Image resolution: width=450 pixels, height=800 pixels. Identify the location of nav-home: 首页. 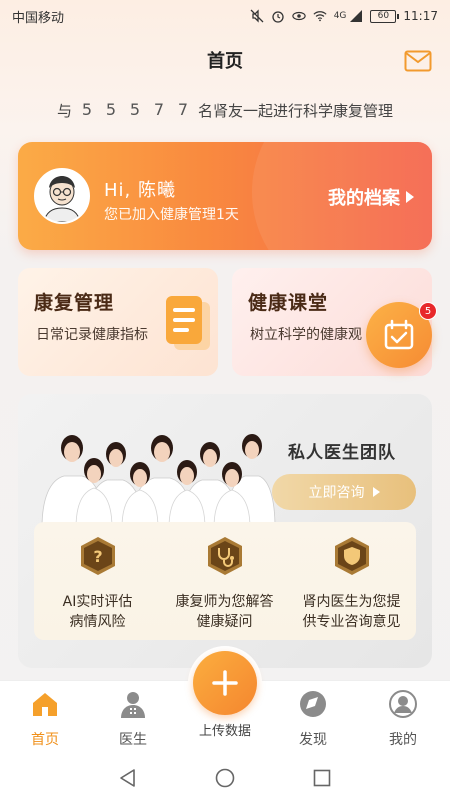
(45, 719).